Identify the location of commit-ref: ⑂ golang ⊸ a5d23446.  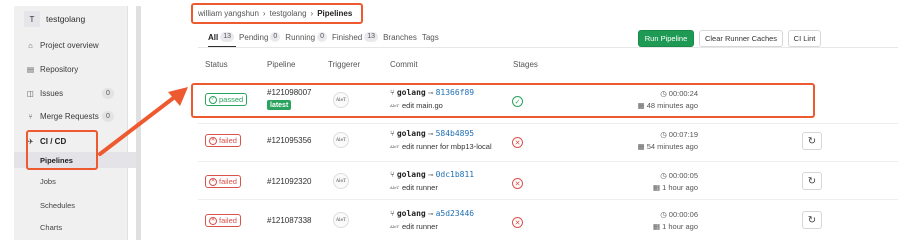
(432, 213).